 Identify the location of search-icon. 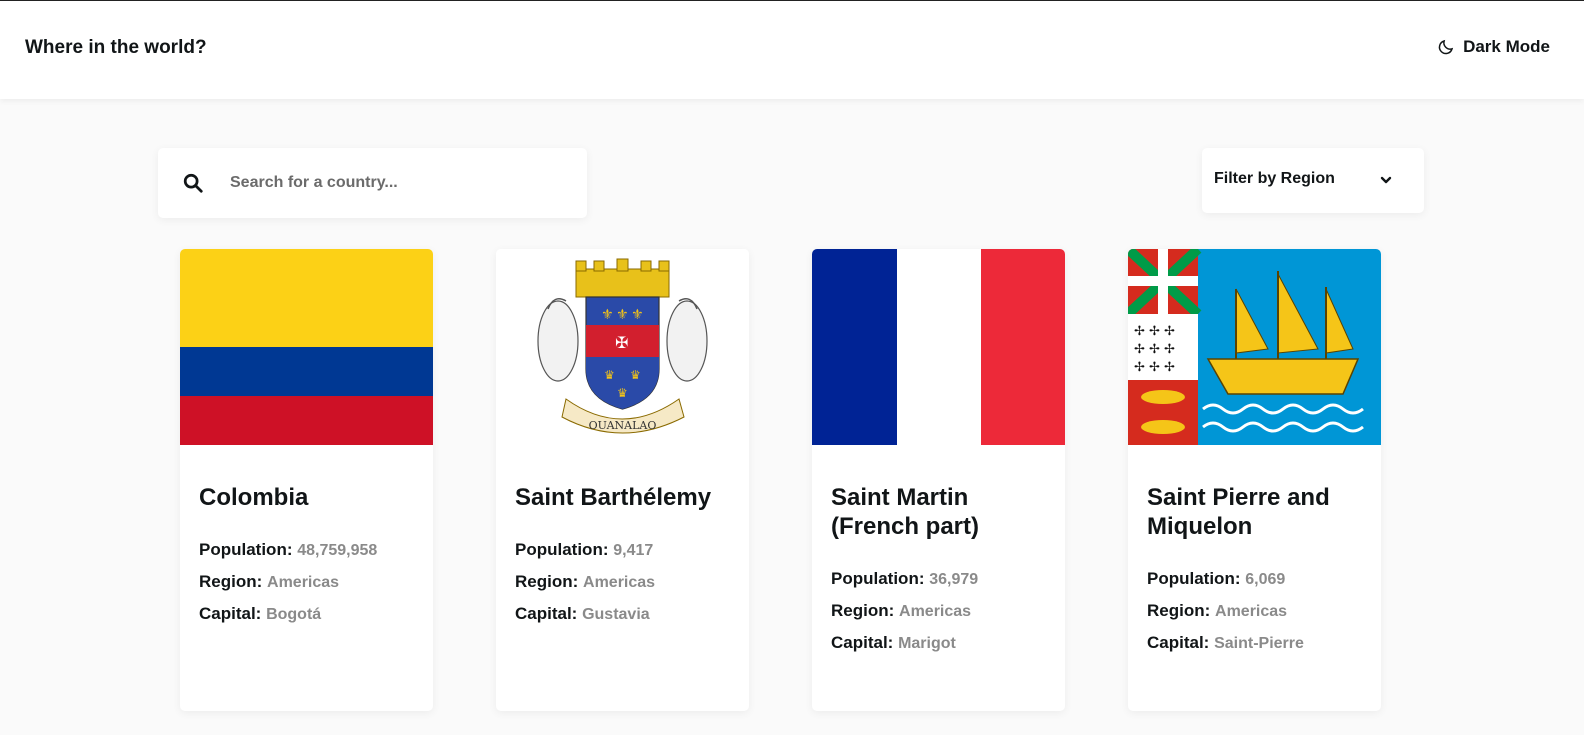
(193, 183).